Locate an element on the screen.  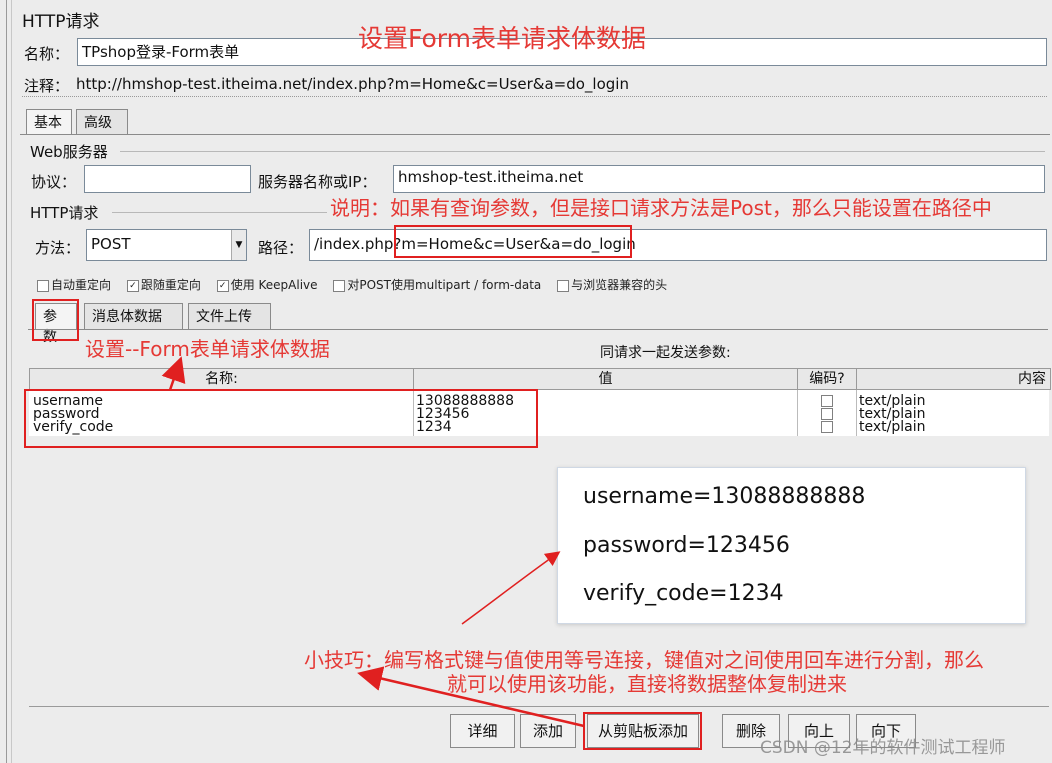
arrow-to-card is located at coordinates (511, 588).